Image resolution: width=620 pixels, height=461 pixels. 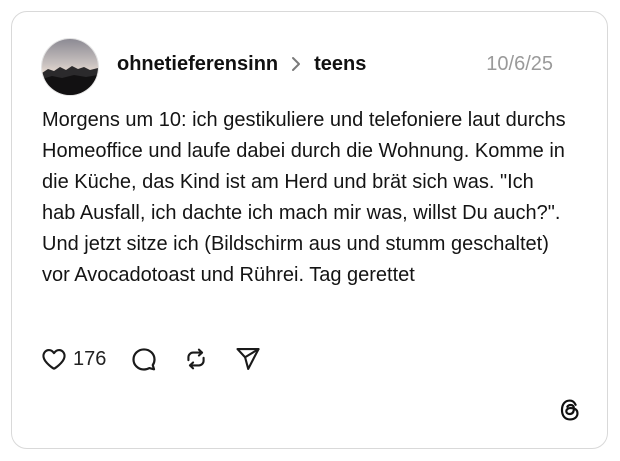 I want to click on send-icon, so click(x=248, y=359).